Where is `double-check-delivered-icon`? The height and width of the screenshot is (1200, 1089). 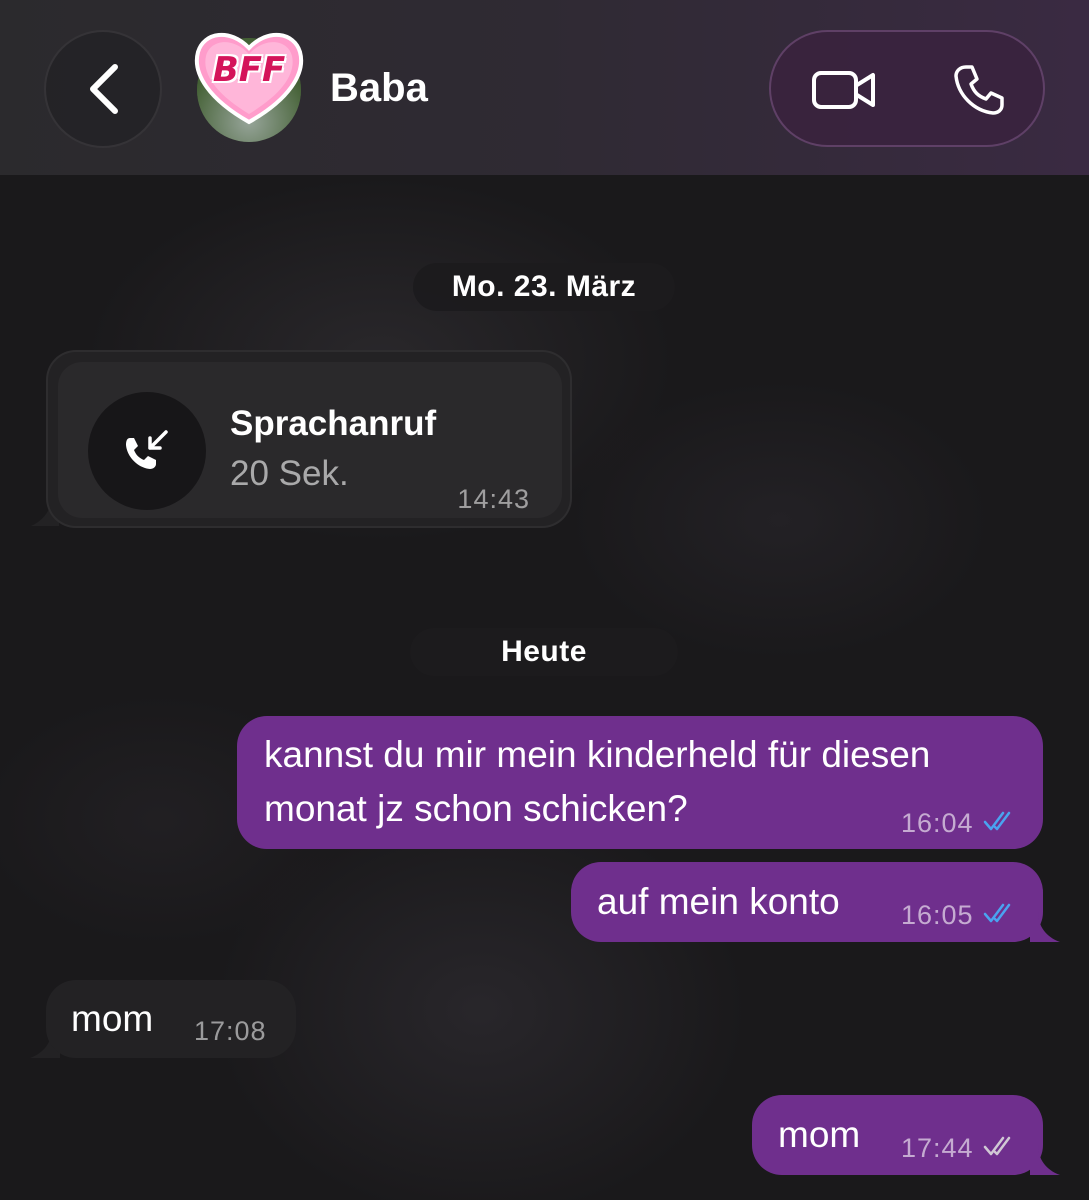 double-check-delivered-icon is located at coordinates (997, 1146).